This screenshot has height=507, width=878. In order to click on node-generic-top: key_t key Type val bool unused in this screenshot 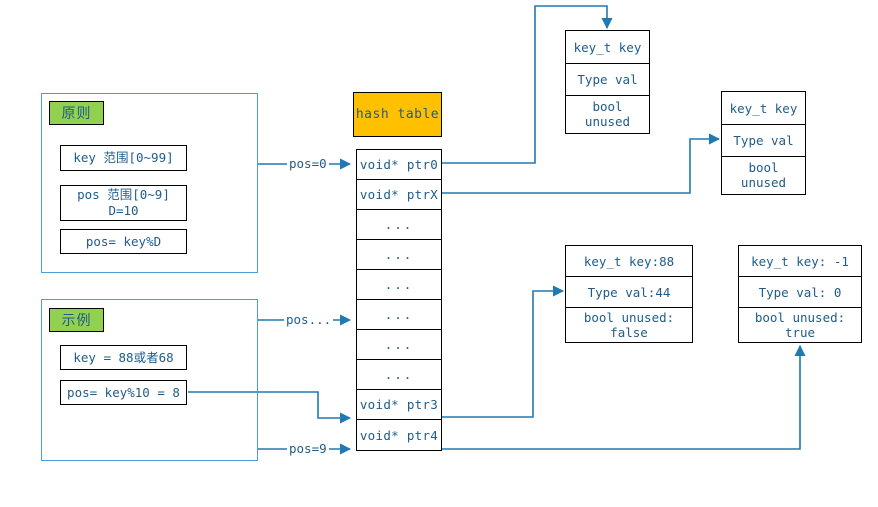, I will do `click(607, 82)`.